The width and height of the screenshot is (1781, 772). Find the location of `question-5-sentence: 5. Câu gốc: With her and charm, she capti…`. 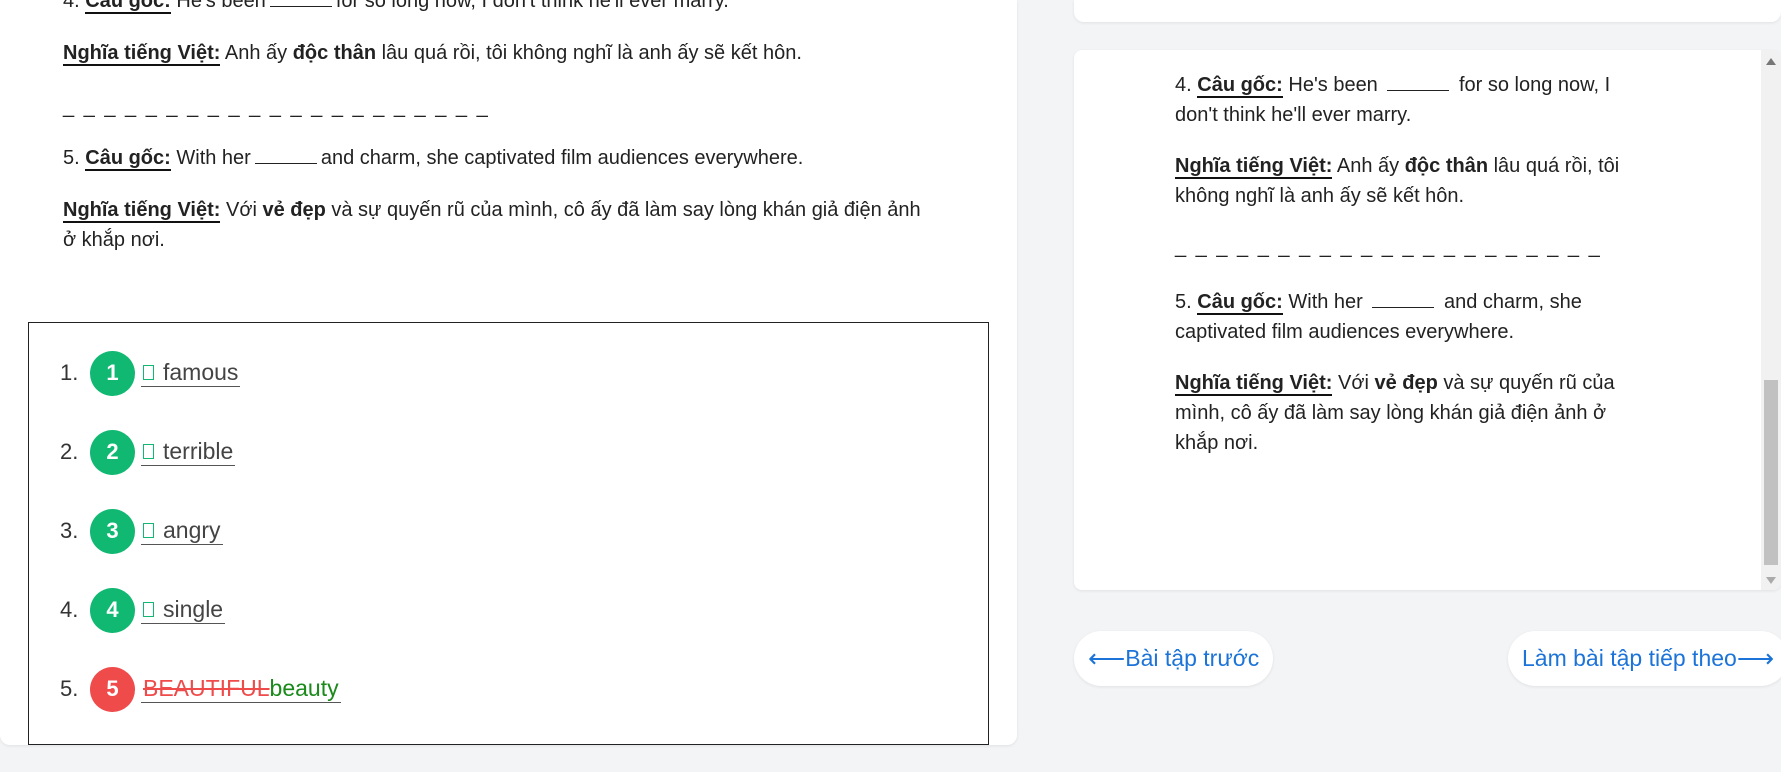

question-5-sentence: 5. Câu gốc: With her and charm, she capti… is located at coordinates (433, 158).